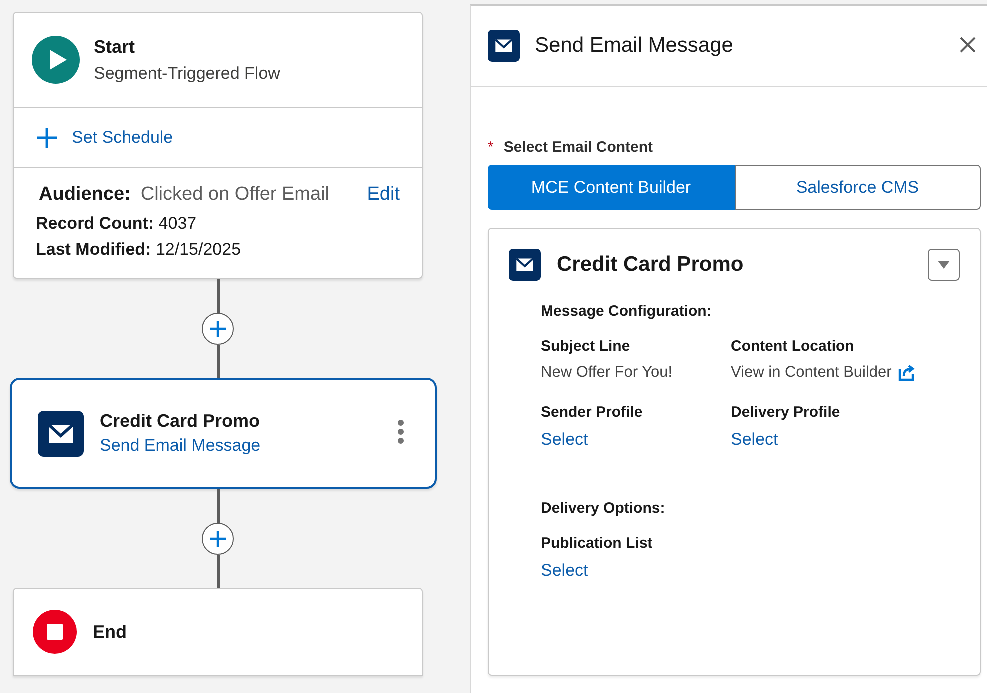  I want to click on kebab-icon, so click(401, 432).